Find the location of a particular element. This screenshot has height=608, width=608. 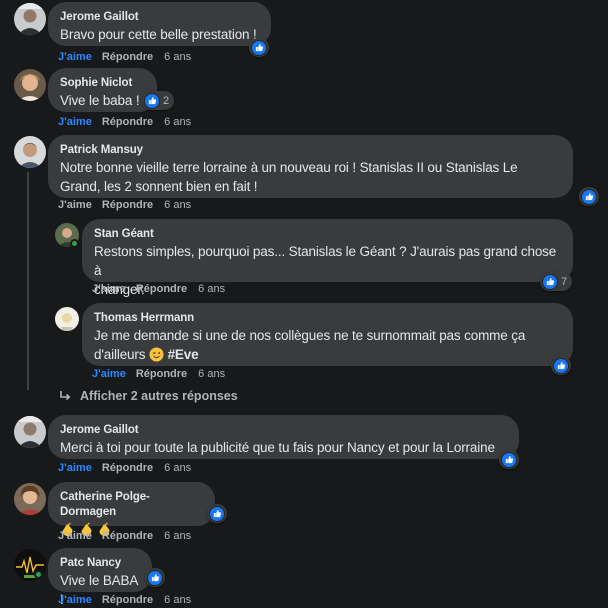

comment-author: Patc Nancy is located at coordinates (100, 563).